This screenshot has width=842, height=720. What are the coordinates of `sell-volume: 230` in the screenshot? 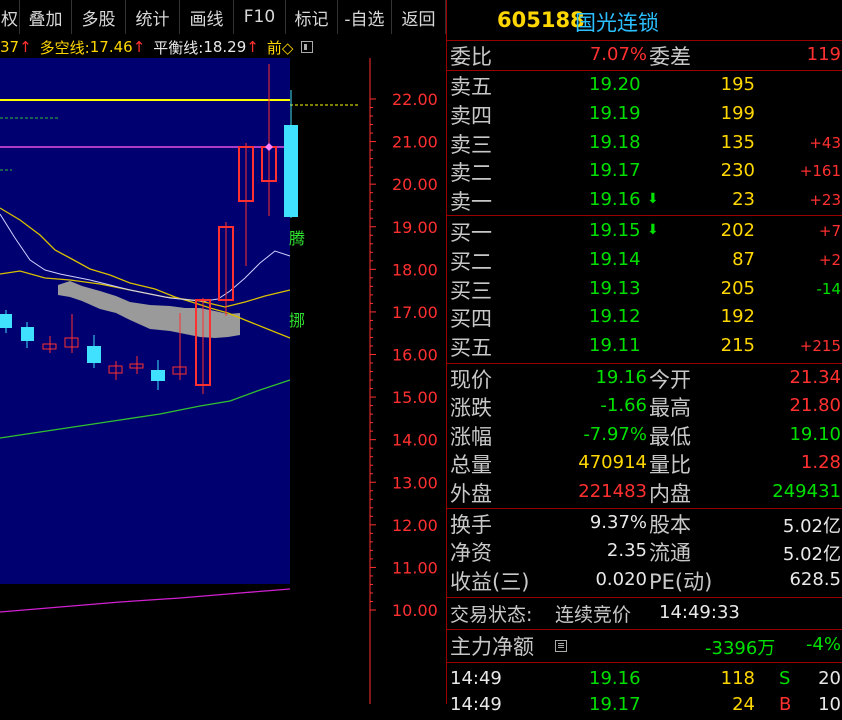 It's located at (737, 171).